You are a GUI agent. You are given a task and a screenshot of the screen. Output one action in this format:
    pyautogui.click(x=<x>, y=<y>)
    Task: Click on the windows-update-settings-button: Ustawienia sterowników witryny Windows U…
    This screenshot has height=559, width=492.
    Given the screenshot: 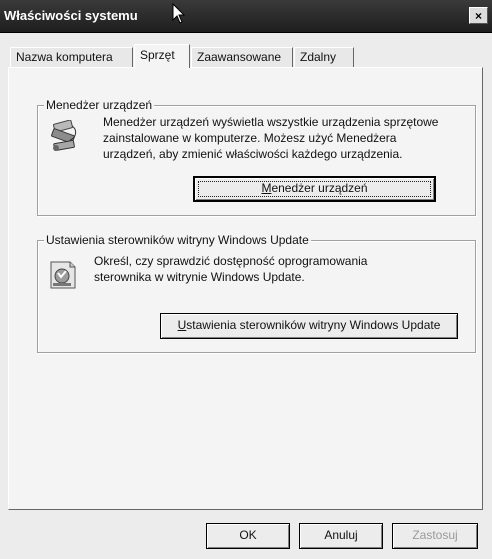 What is the action you would take?
    pyautogui.click(x=309, y=326)
    